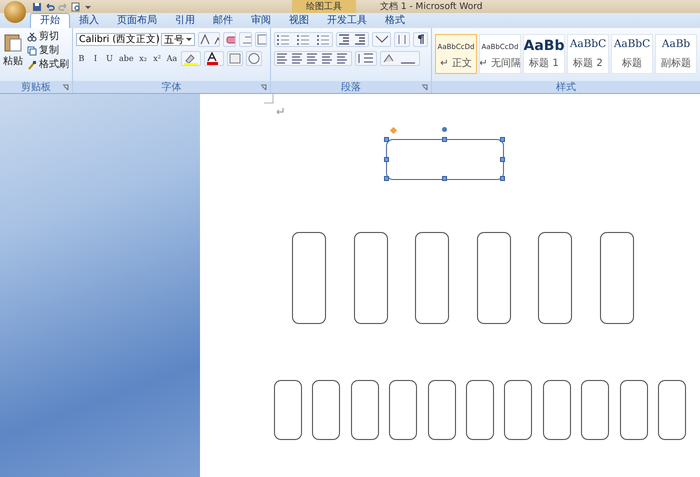 Image resolution: width=700 pixels, height=477 pixels. I want to click on group-label: 剪贴板, so click(36, 87).